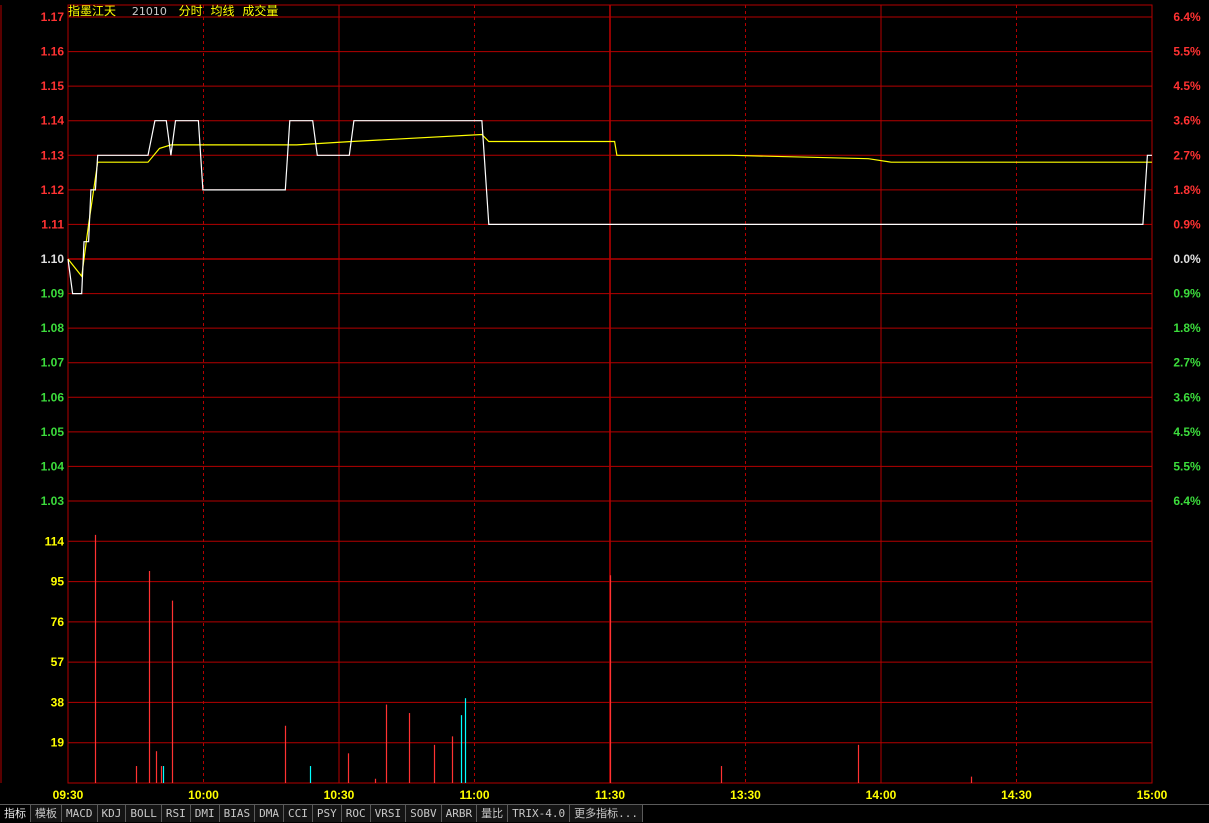 Image resolution: width=1209 pixels, height=823 pixels. I want to click on tab-template: 模板, so click(46, 813).